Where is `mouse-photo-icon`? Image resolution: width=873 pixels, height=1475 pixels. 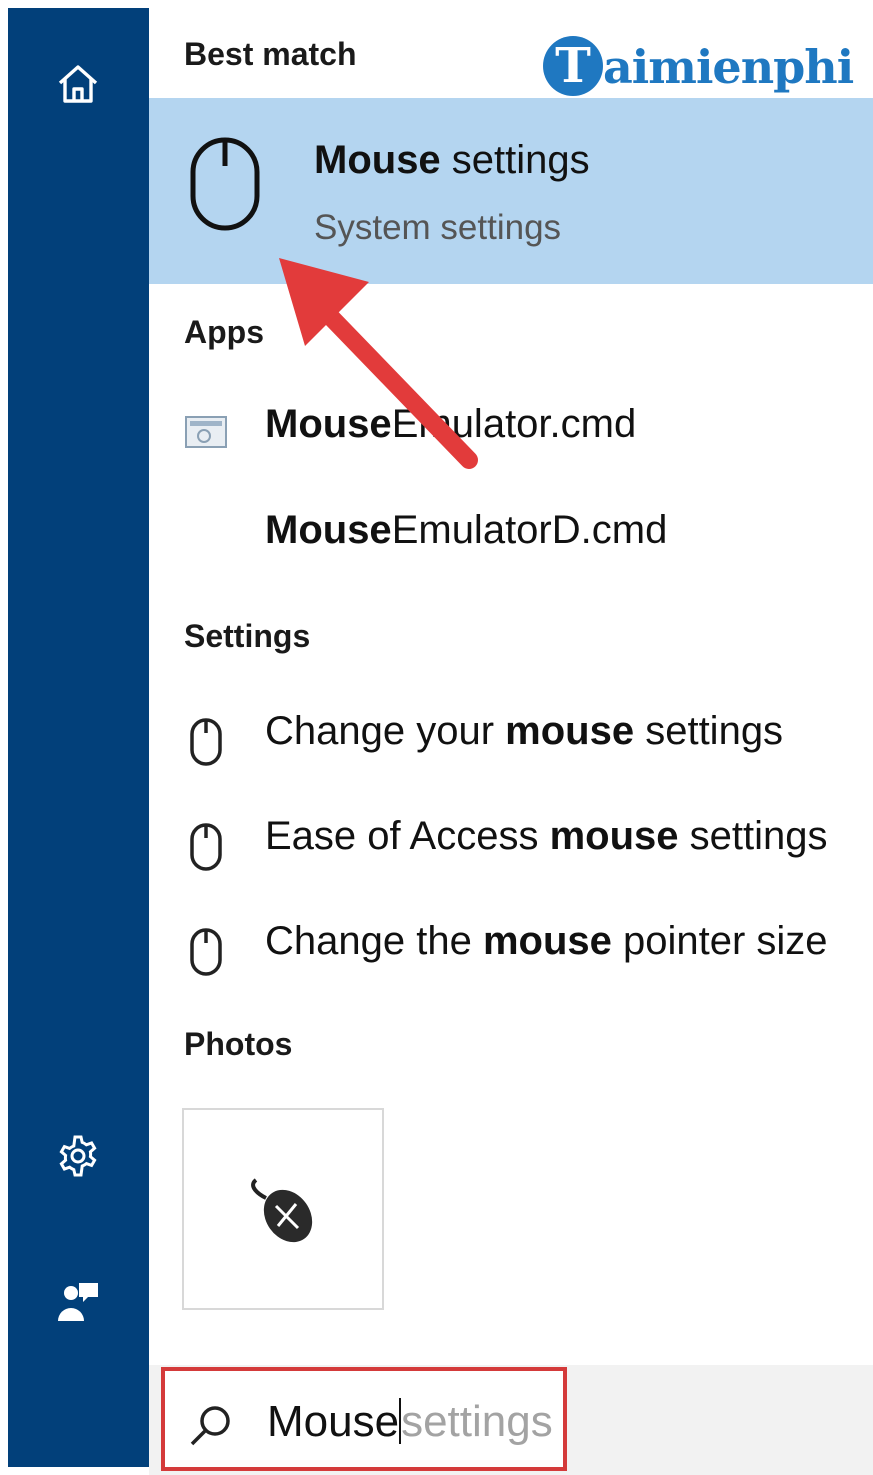
mouse-photo-icon is located at coordinates (282, 1210).